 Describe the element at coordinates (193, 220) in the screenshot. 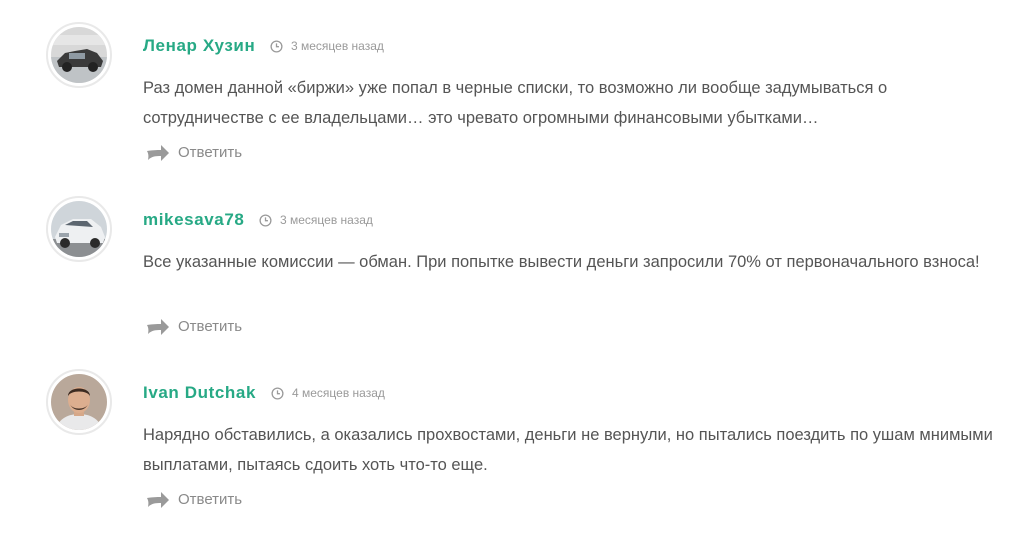

I see `comment-author: mikesava78` at that location.